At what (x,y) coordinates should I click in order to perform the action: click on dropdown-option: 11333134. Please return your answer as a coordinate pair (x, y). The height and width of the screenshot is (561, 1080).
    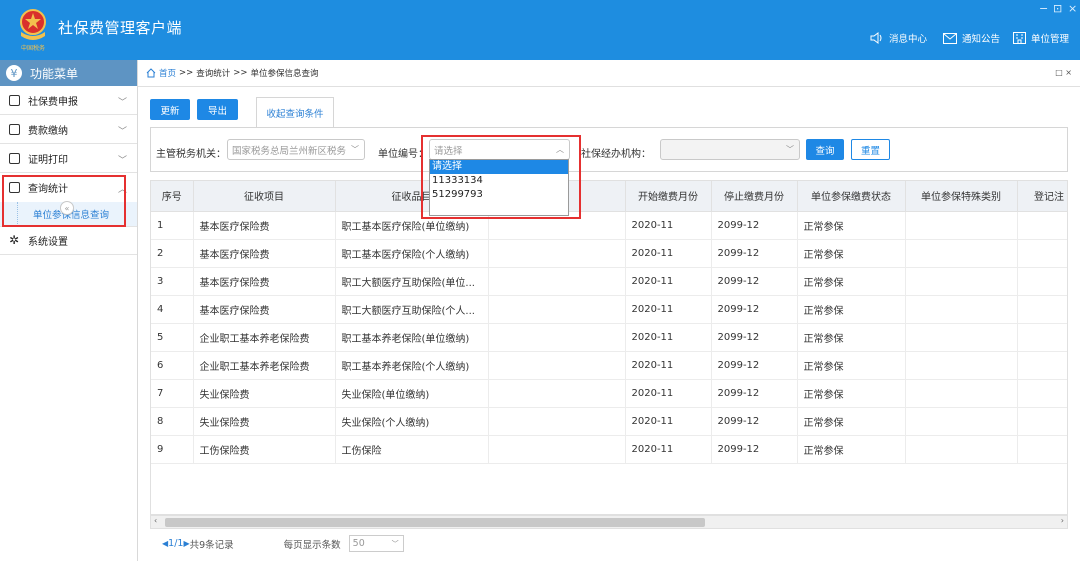
    Looking at the image, I should click on (499, 181).